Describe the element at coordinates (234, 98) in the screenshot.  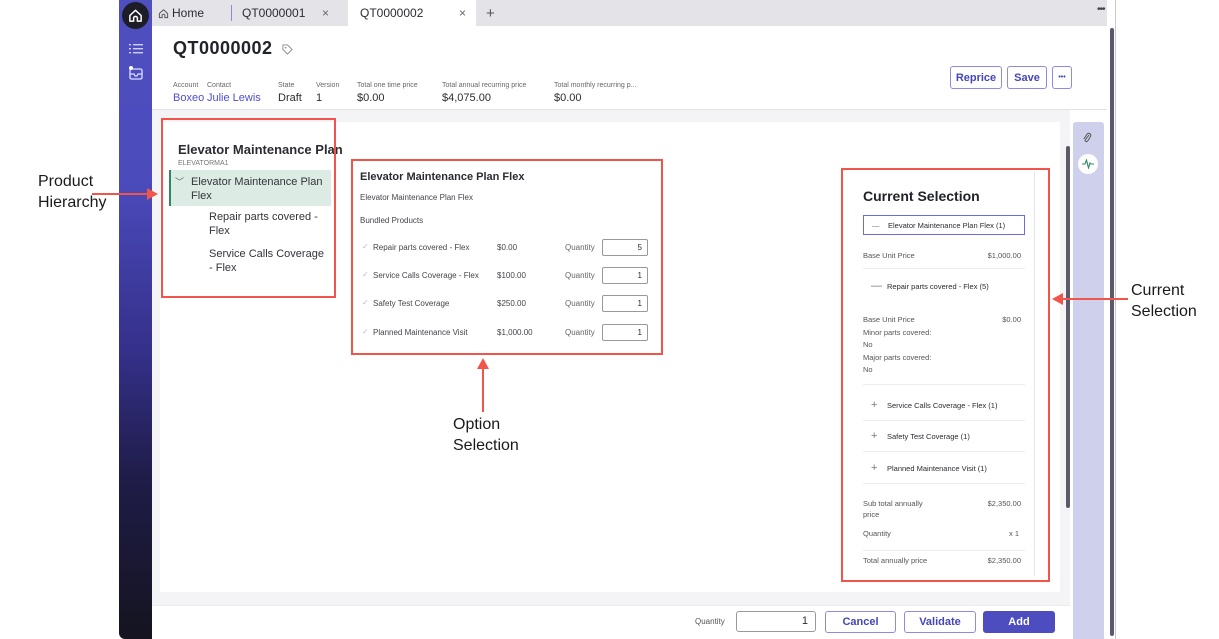
I see `contact-link: Julie Lewis` at that location.